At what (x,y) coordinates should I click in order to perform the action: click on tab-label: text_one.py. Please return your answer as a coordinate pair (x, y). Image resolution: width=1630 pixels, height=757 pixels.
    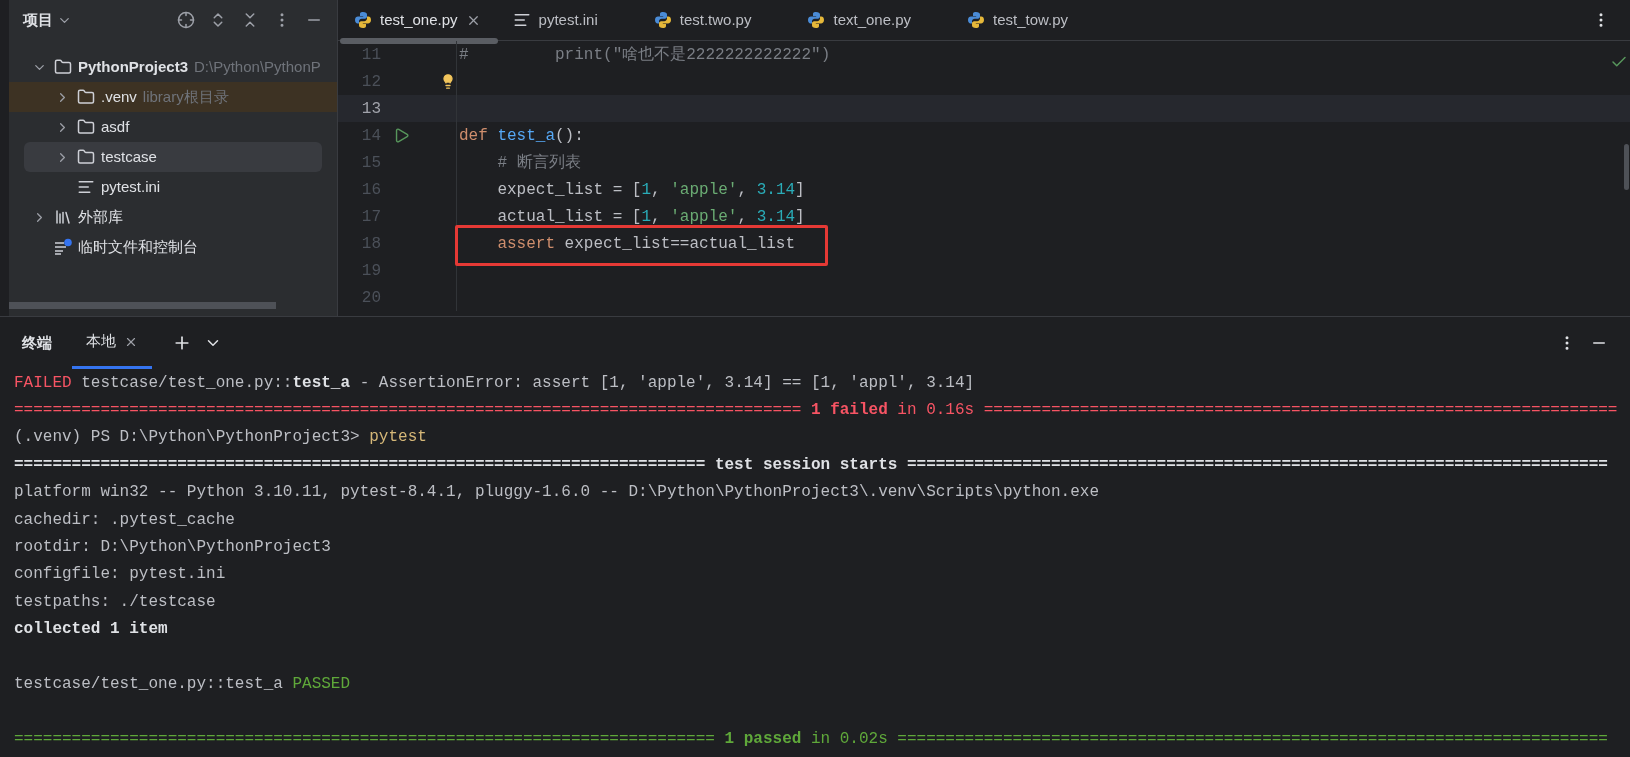
    Looking at the image, I should click on (872, 19).